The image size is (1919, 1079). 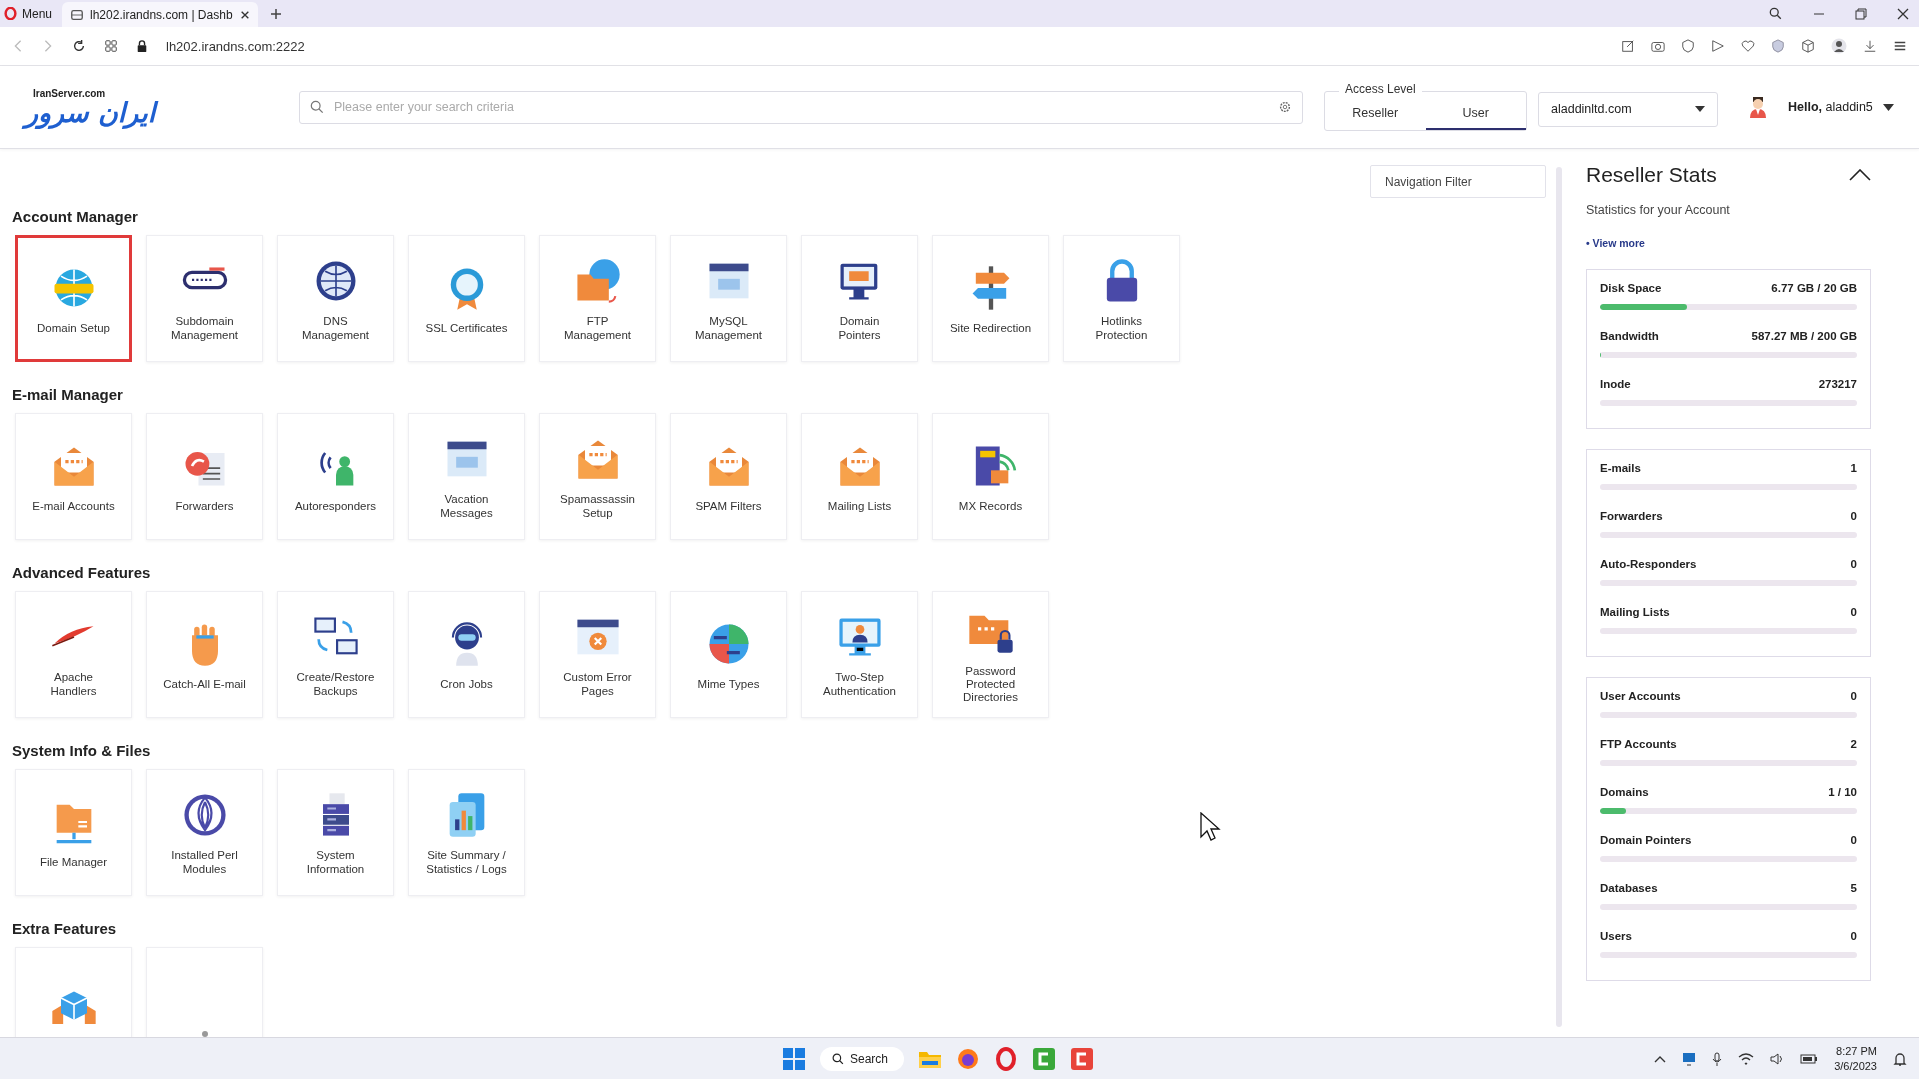 I want to click on stat-label: FTP Accounts, so click(x=1638, y=744).